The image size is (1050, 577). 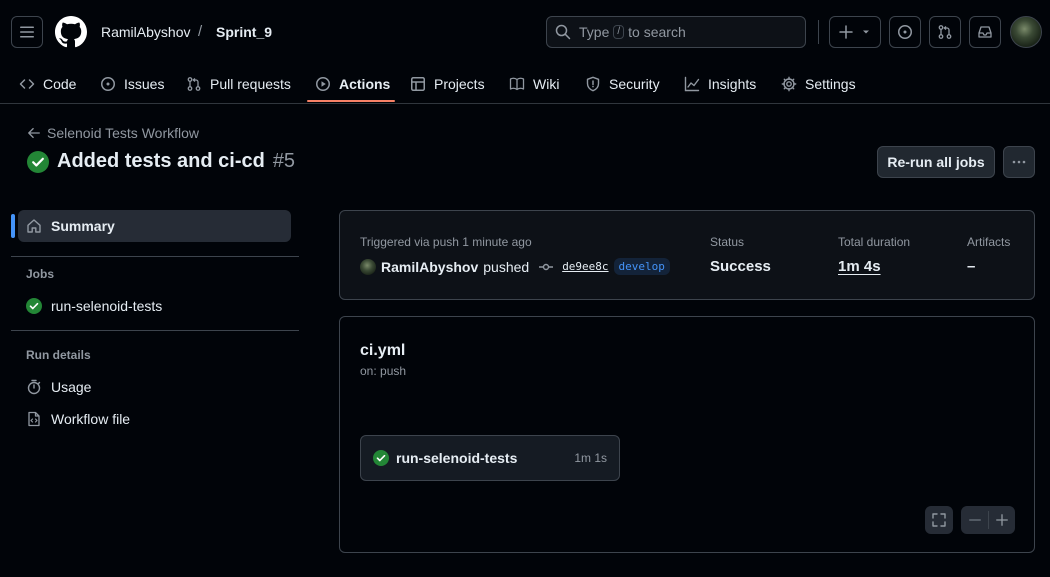 I want to click on active-tab-indicator, so click(x=351, y=101).